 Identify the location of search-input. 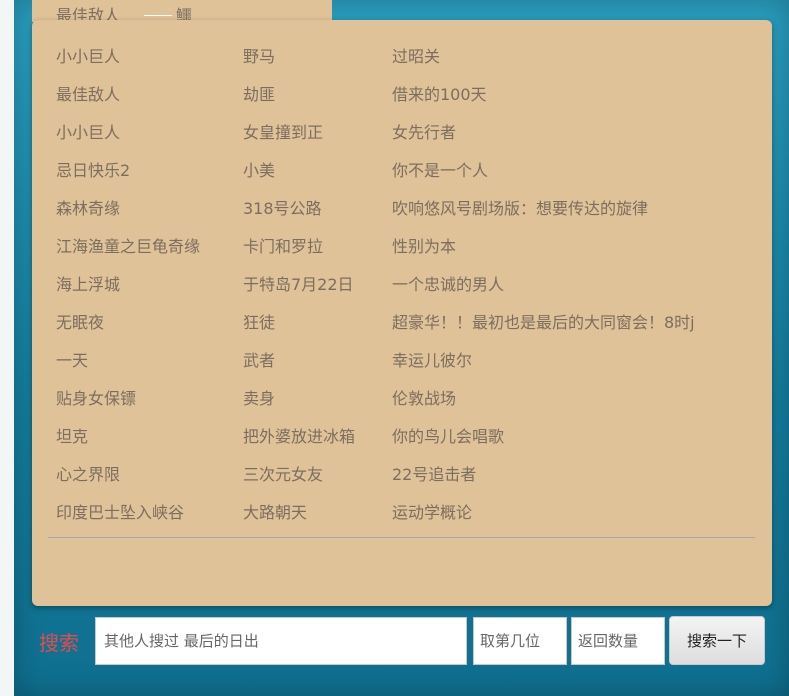
(281, 641).